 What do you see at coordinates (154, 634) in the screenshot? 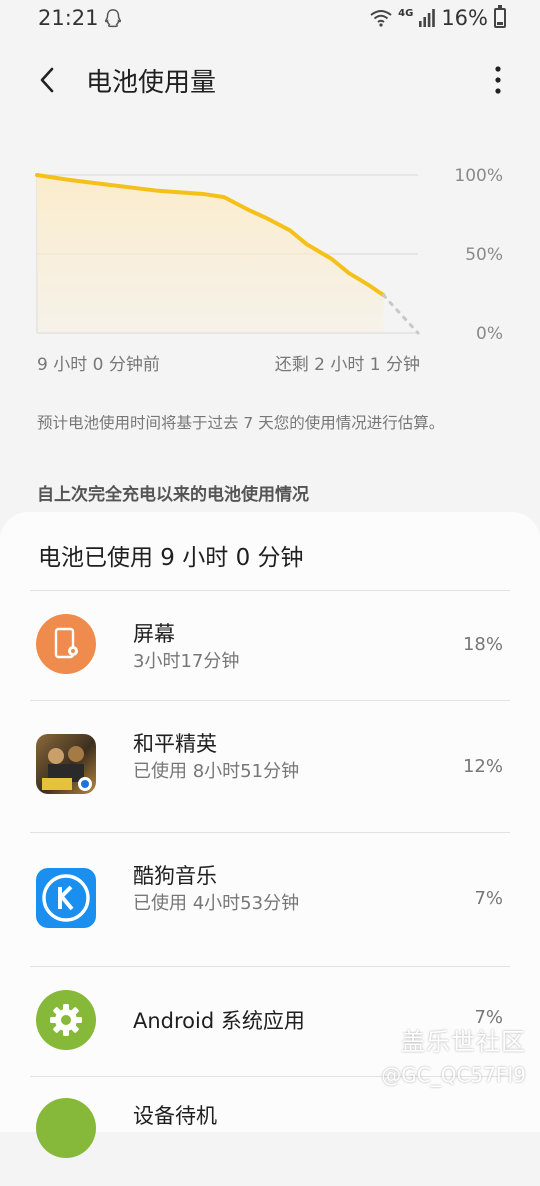
I see `item-name: 屏幕` at bounding box center [154, 634].